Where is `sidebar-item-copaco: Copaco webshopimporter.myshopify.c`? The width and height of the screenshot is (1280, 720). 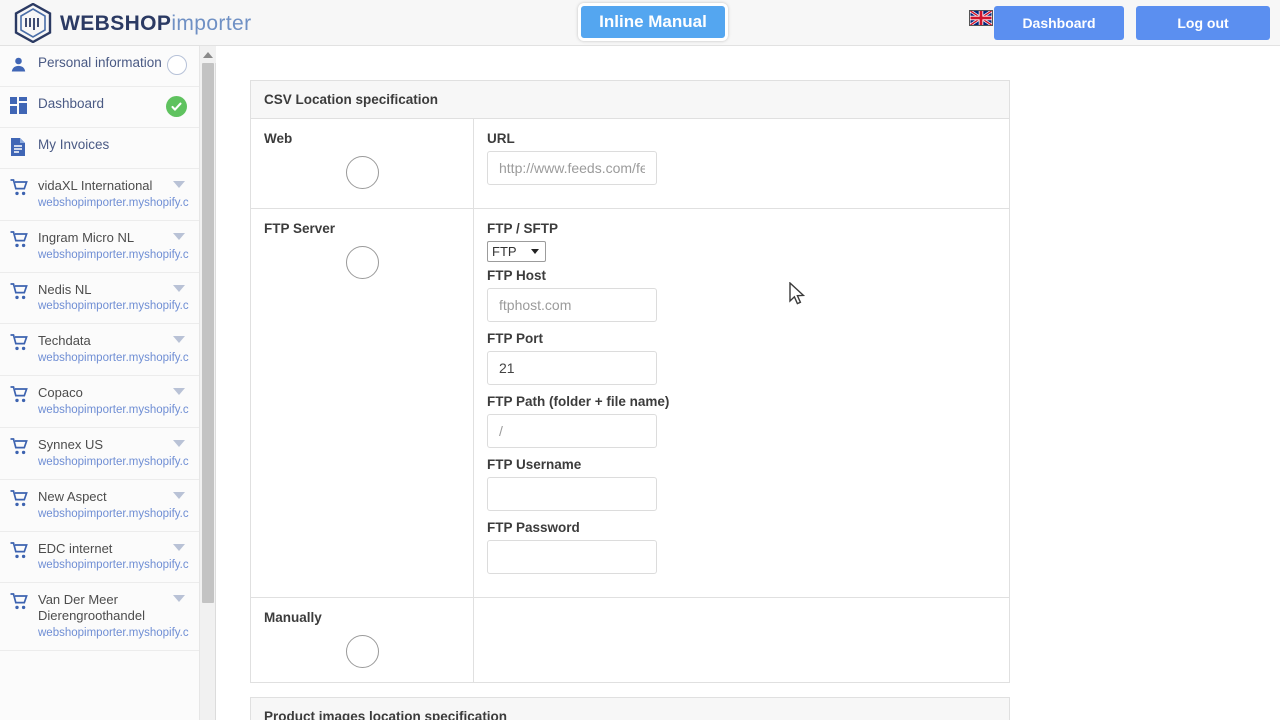 sidebar-item-copaco: Copaco webshopimporter.myshopify.c is located at coordinates (99, 402).